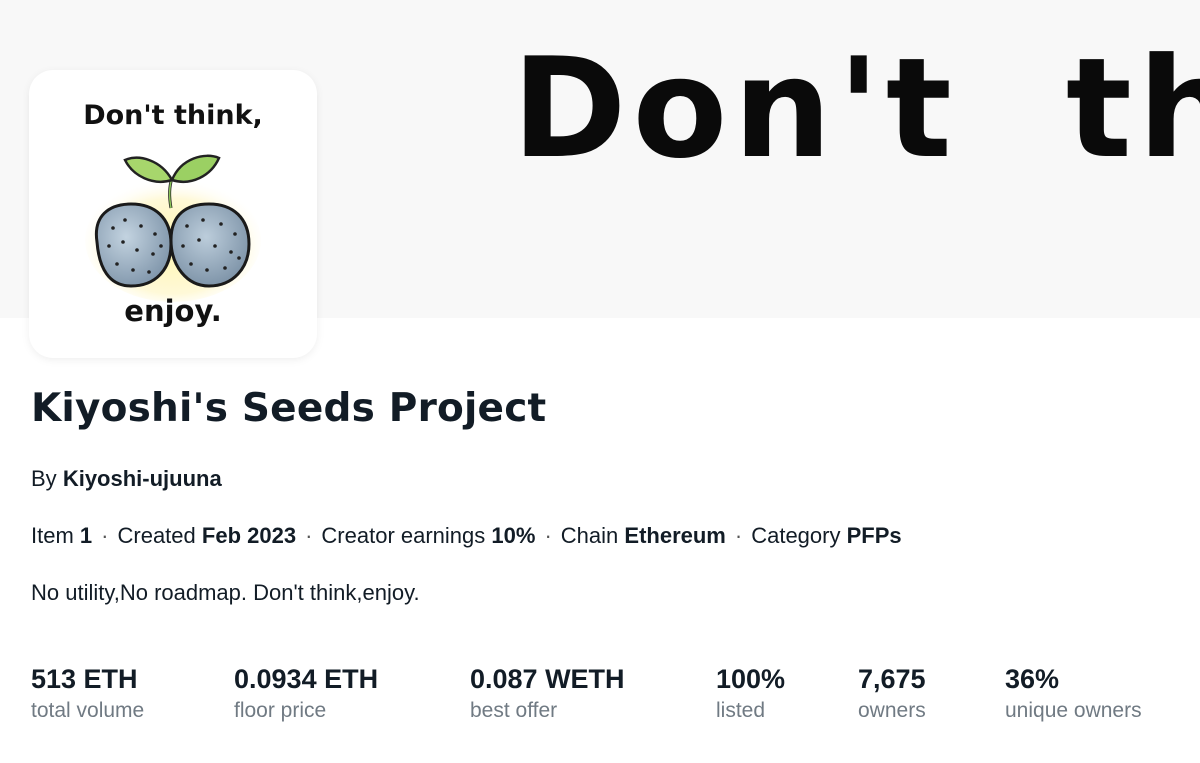 The height and width of the screenshot is (763, 1200). Describe the element at coordinates (874, 535) in the screenshot. I see `category-value: PFPs` at that location.